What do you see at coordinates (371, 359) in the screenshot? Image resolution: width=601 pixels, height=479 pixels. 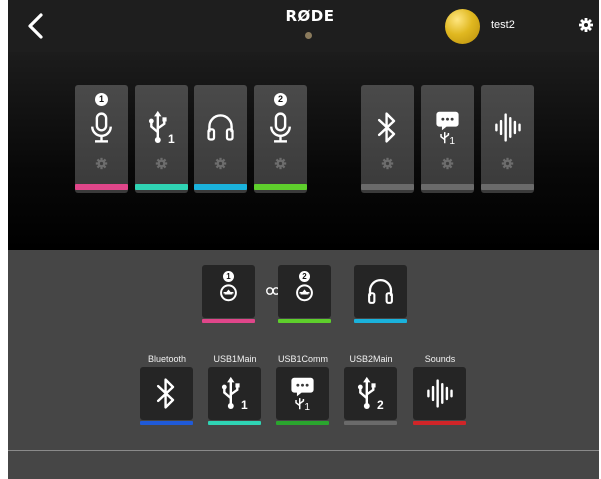 I see `source-label: USB2Main` at bounding box center [371, 359].